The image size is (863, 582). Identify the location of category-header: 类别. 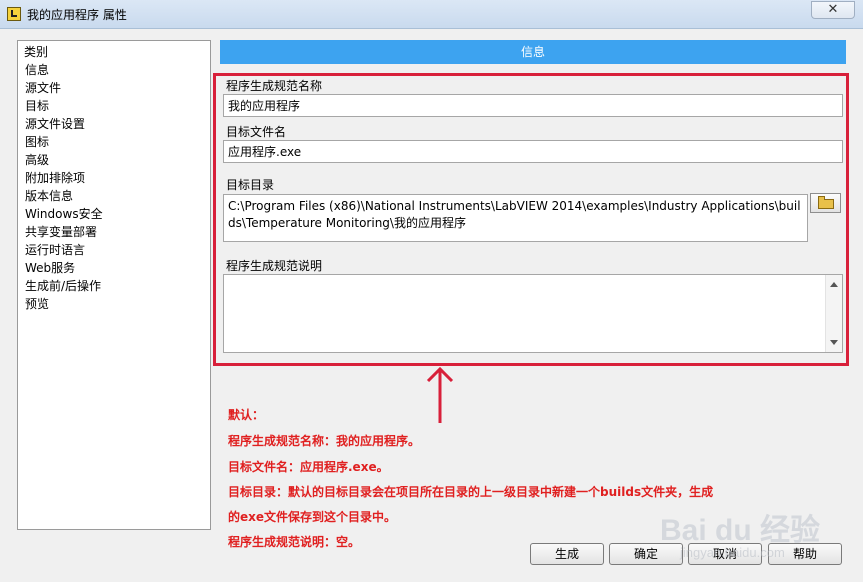
(36, 52).